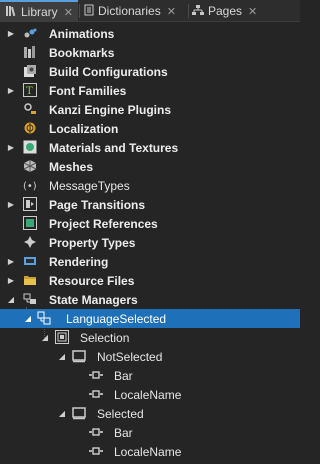 This screenshot has height=464, width=320. Describe the element at coordinates (30, 166) in the screenshot. I see `meshes-icon` at that location.